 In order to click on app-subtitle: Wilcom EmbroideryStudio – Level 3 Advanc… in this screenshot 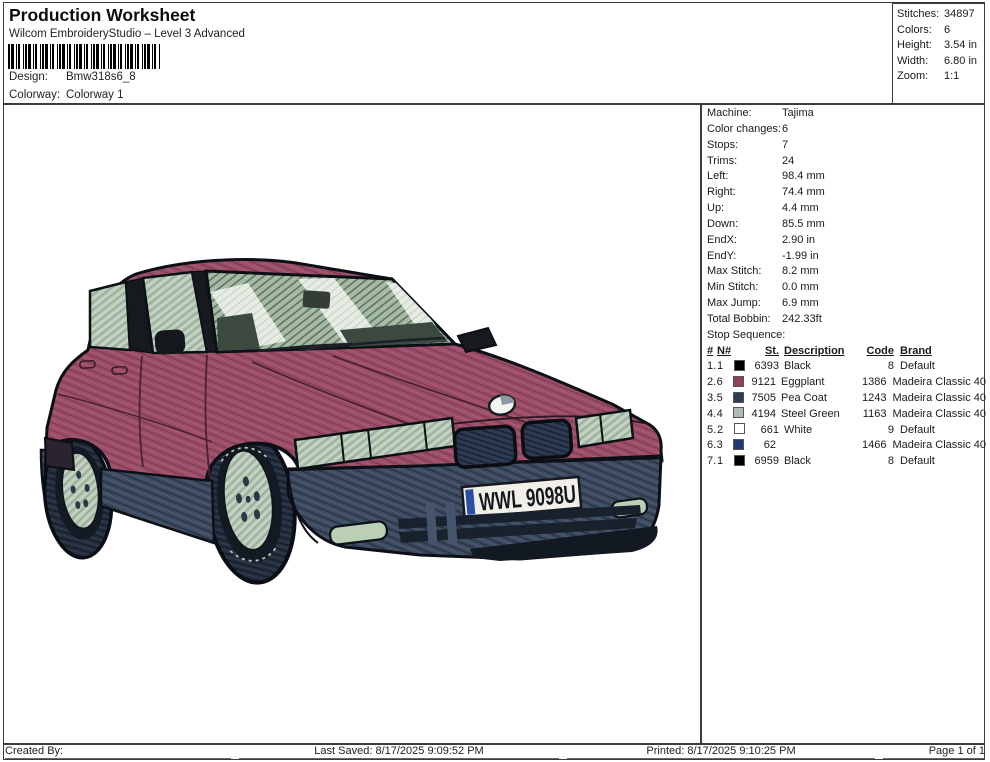, I will do `click(127, 34)`.